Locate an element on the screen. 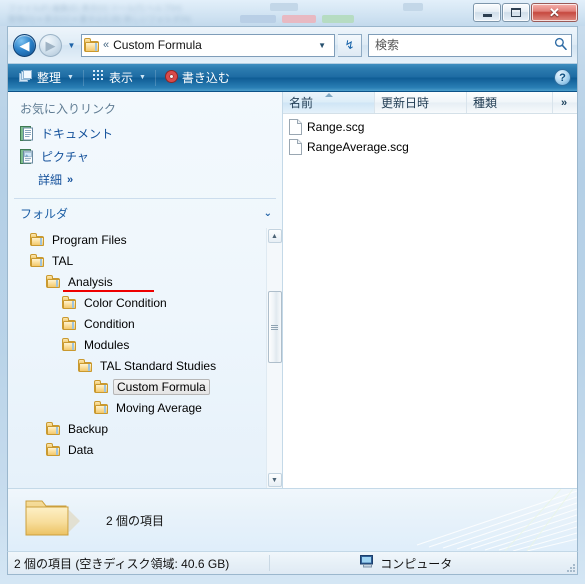 The height and width of the screenshot is (584, 585). refresh-button: ↯ is located at coordinates (350, 45).